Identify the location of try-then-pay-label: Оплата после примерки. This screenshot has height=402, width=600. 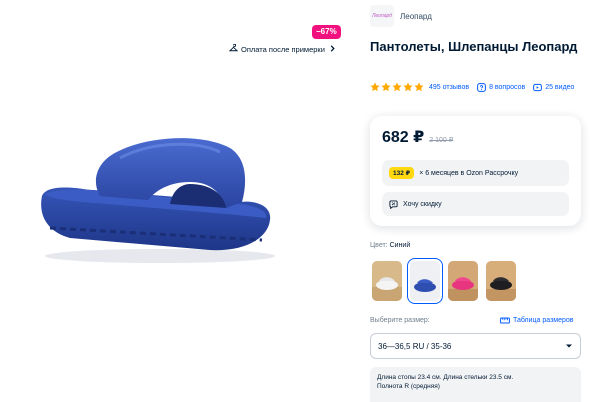
(283, 49).